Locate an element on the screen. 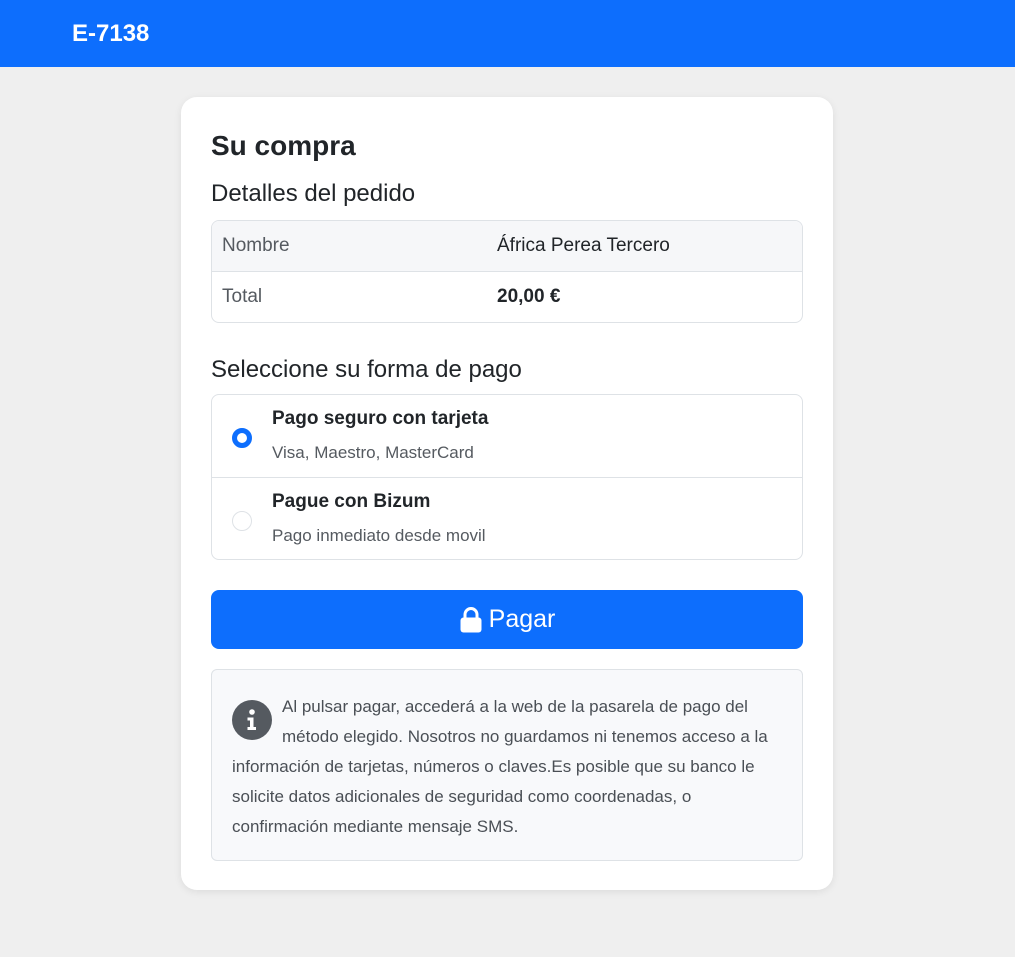  page-title: Su compra is located at coordinates (283, 145).